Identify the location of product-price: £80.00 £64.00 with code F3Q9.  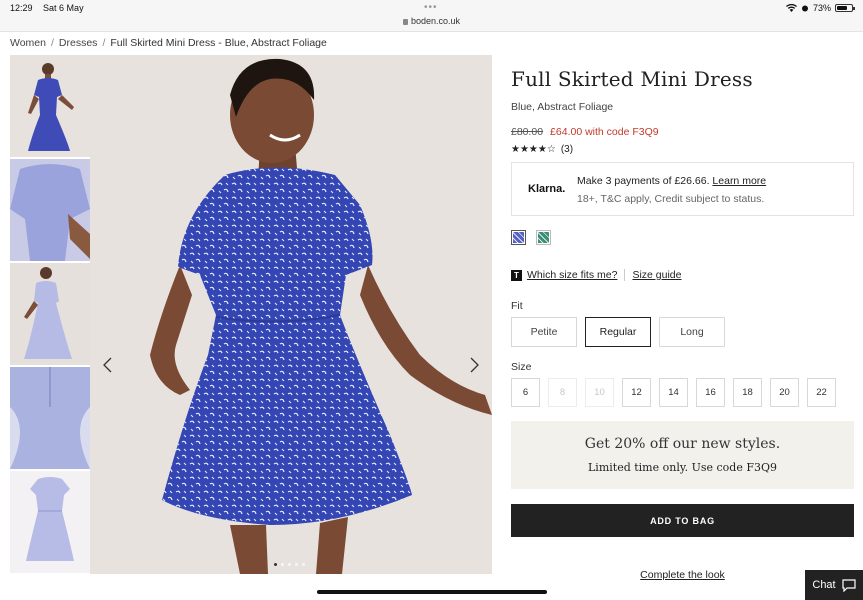
(682, 132).